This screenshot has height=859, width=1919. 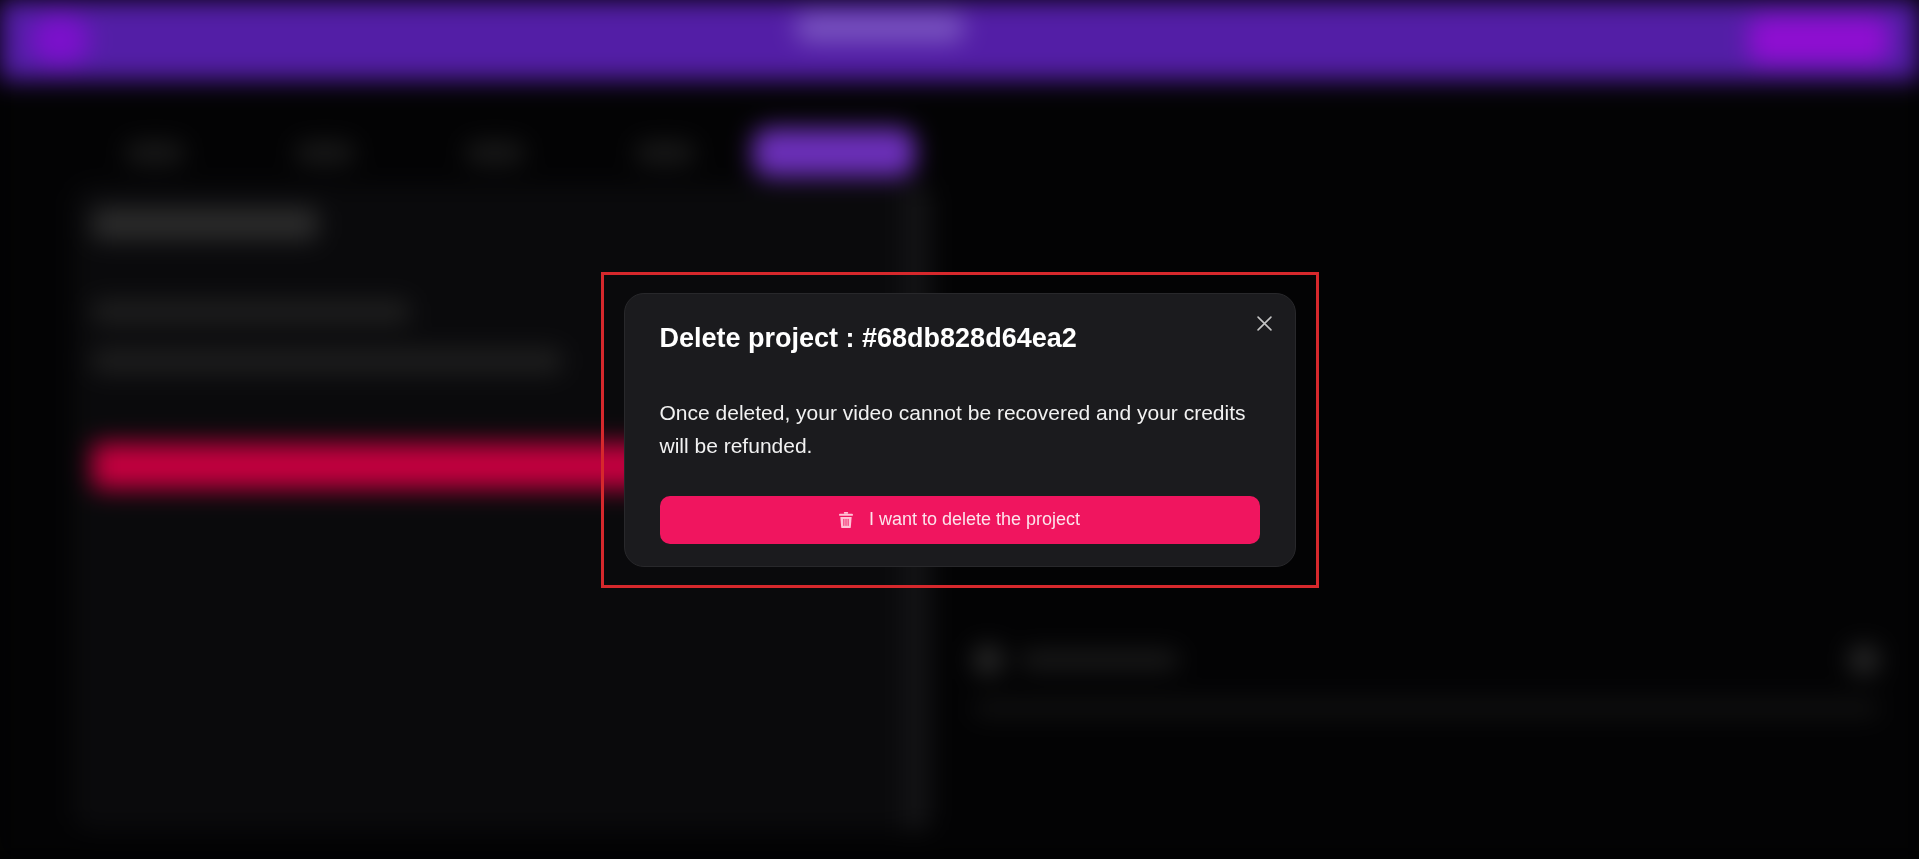 I want to click on delete-project-button: I want to delete the project, so click(x=959, y=519).